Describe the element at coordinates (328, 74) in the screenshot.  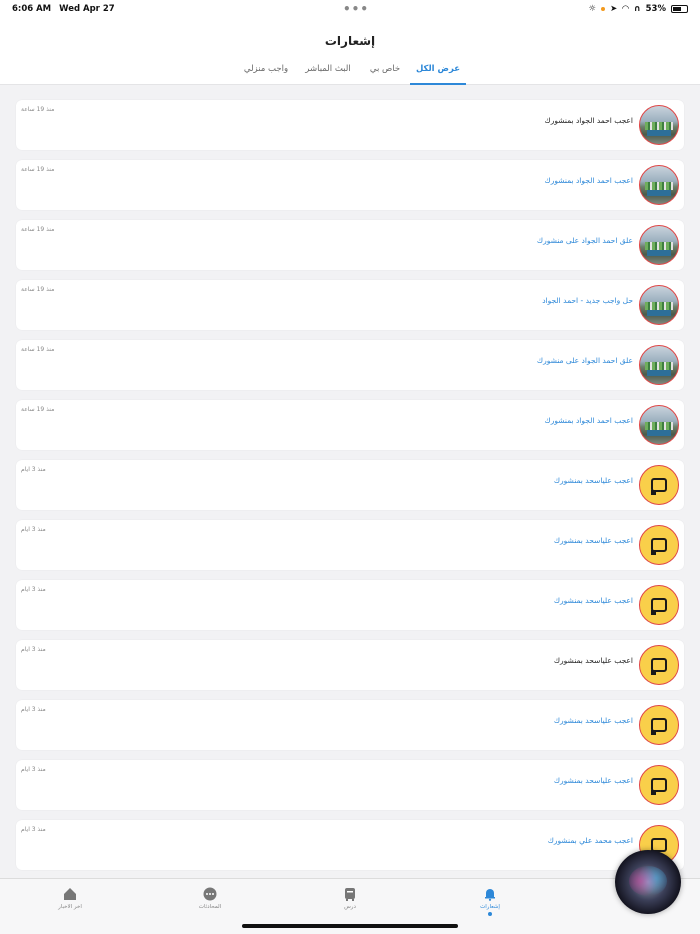
I see `tab-live: البث المباشر` at that location.